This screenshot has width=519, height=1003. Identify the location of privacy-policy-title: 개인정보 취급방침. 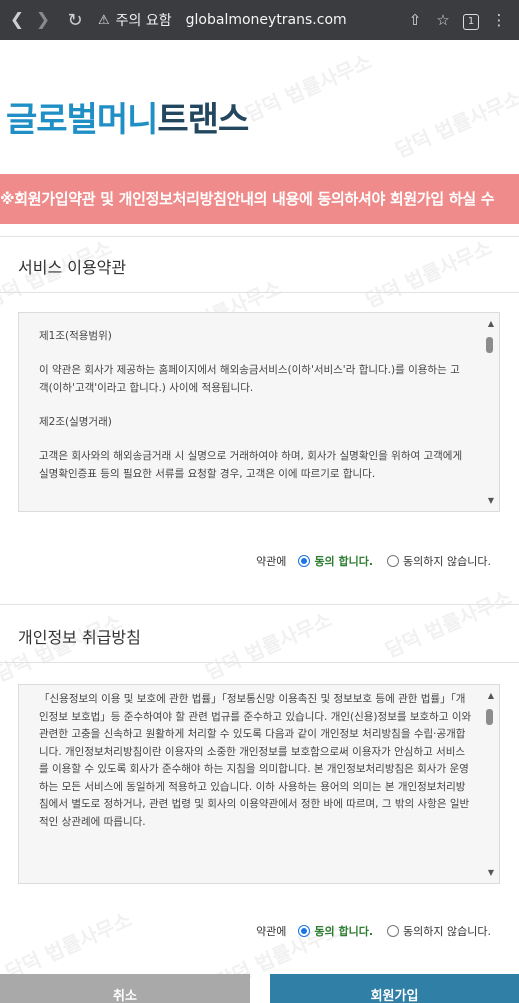
(79, 637).